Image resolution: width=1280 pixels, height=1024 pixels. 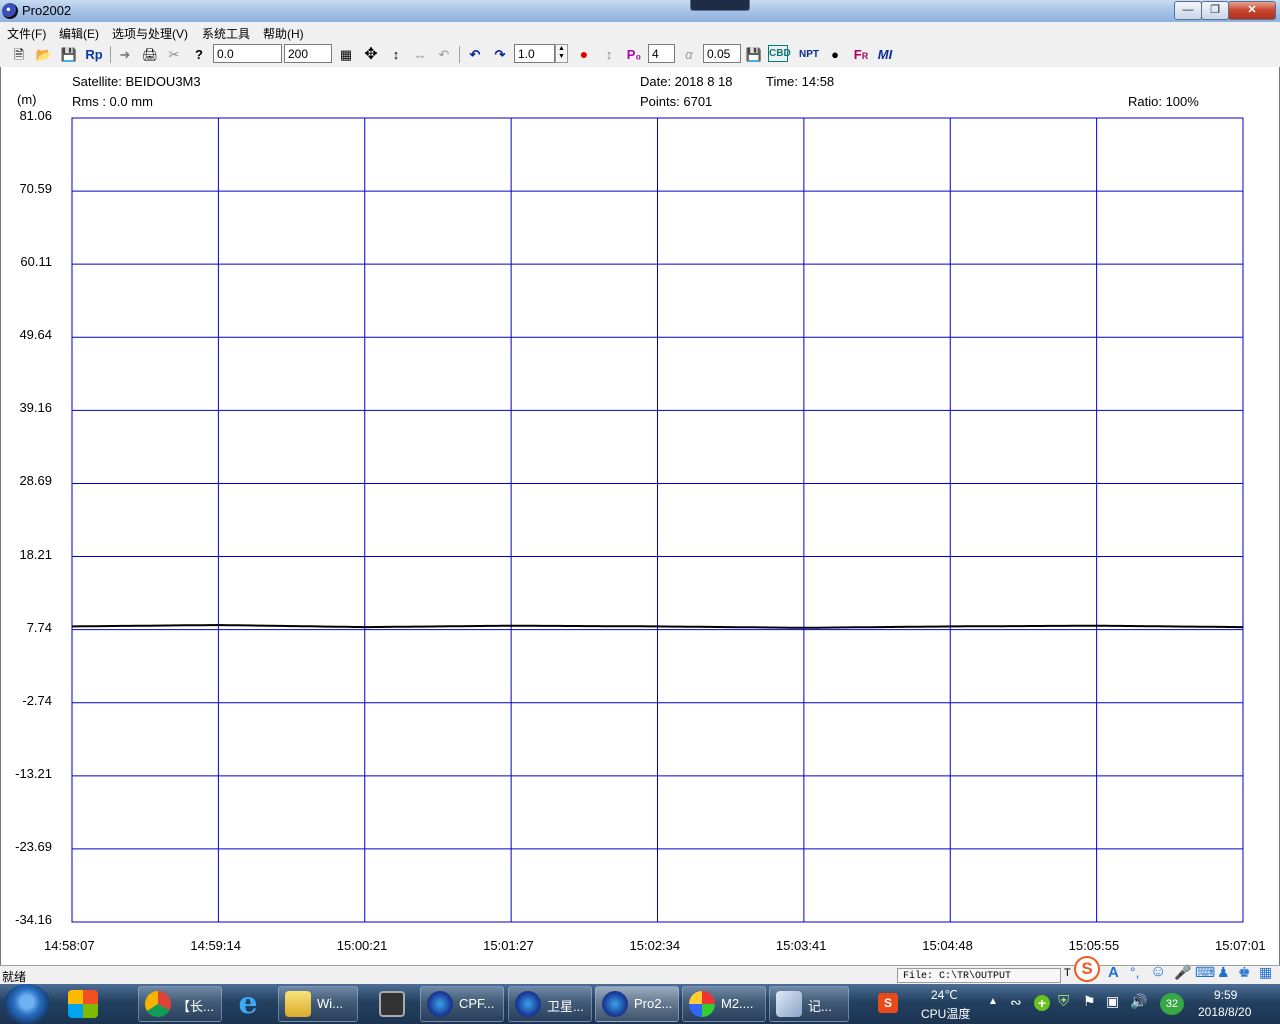 I want to click on notepad-icon, so click(x=789, y=1004).